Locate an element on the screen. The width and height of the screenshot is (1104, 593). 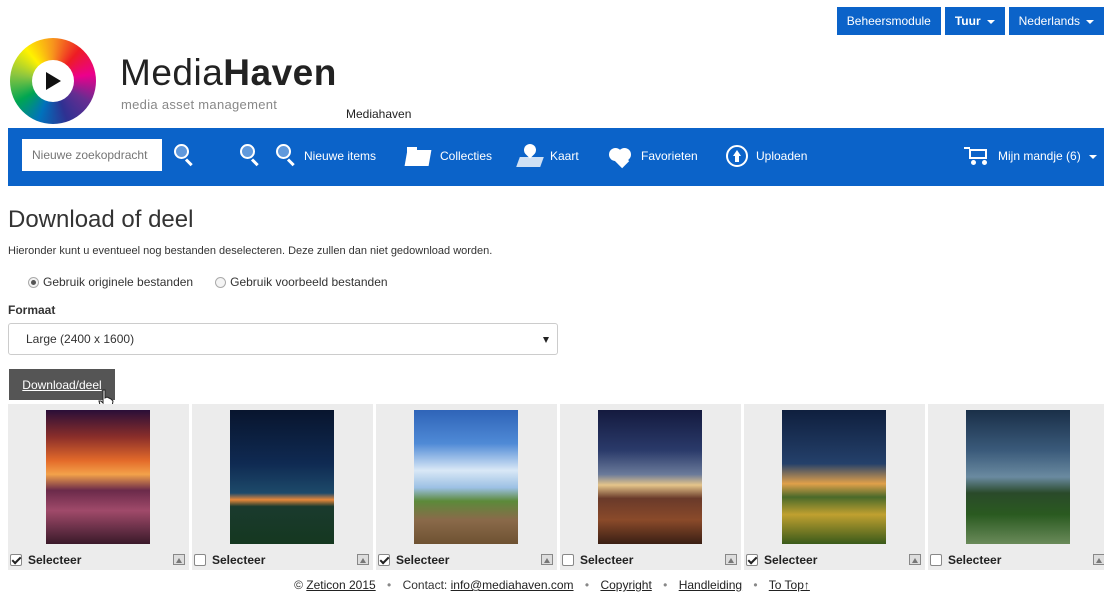
nav-cart: Mijn mandje (6) is located at coordinates (1030, 156).